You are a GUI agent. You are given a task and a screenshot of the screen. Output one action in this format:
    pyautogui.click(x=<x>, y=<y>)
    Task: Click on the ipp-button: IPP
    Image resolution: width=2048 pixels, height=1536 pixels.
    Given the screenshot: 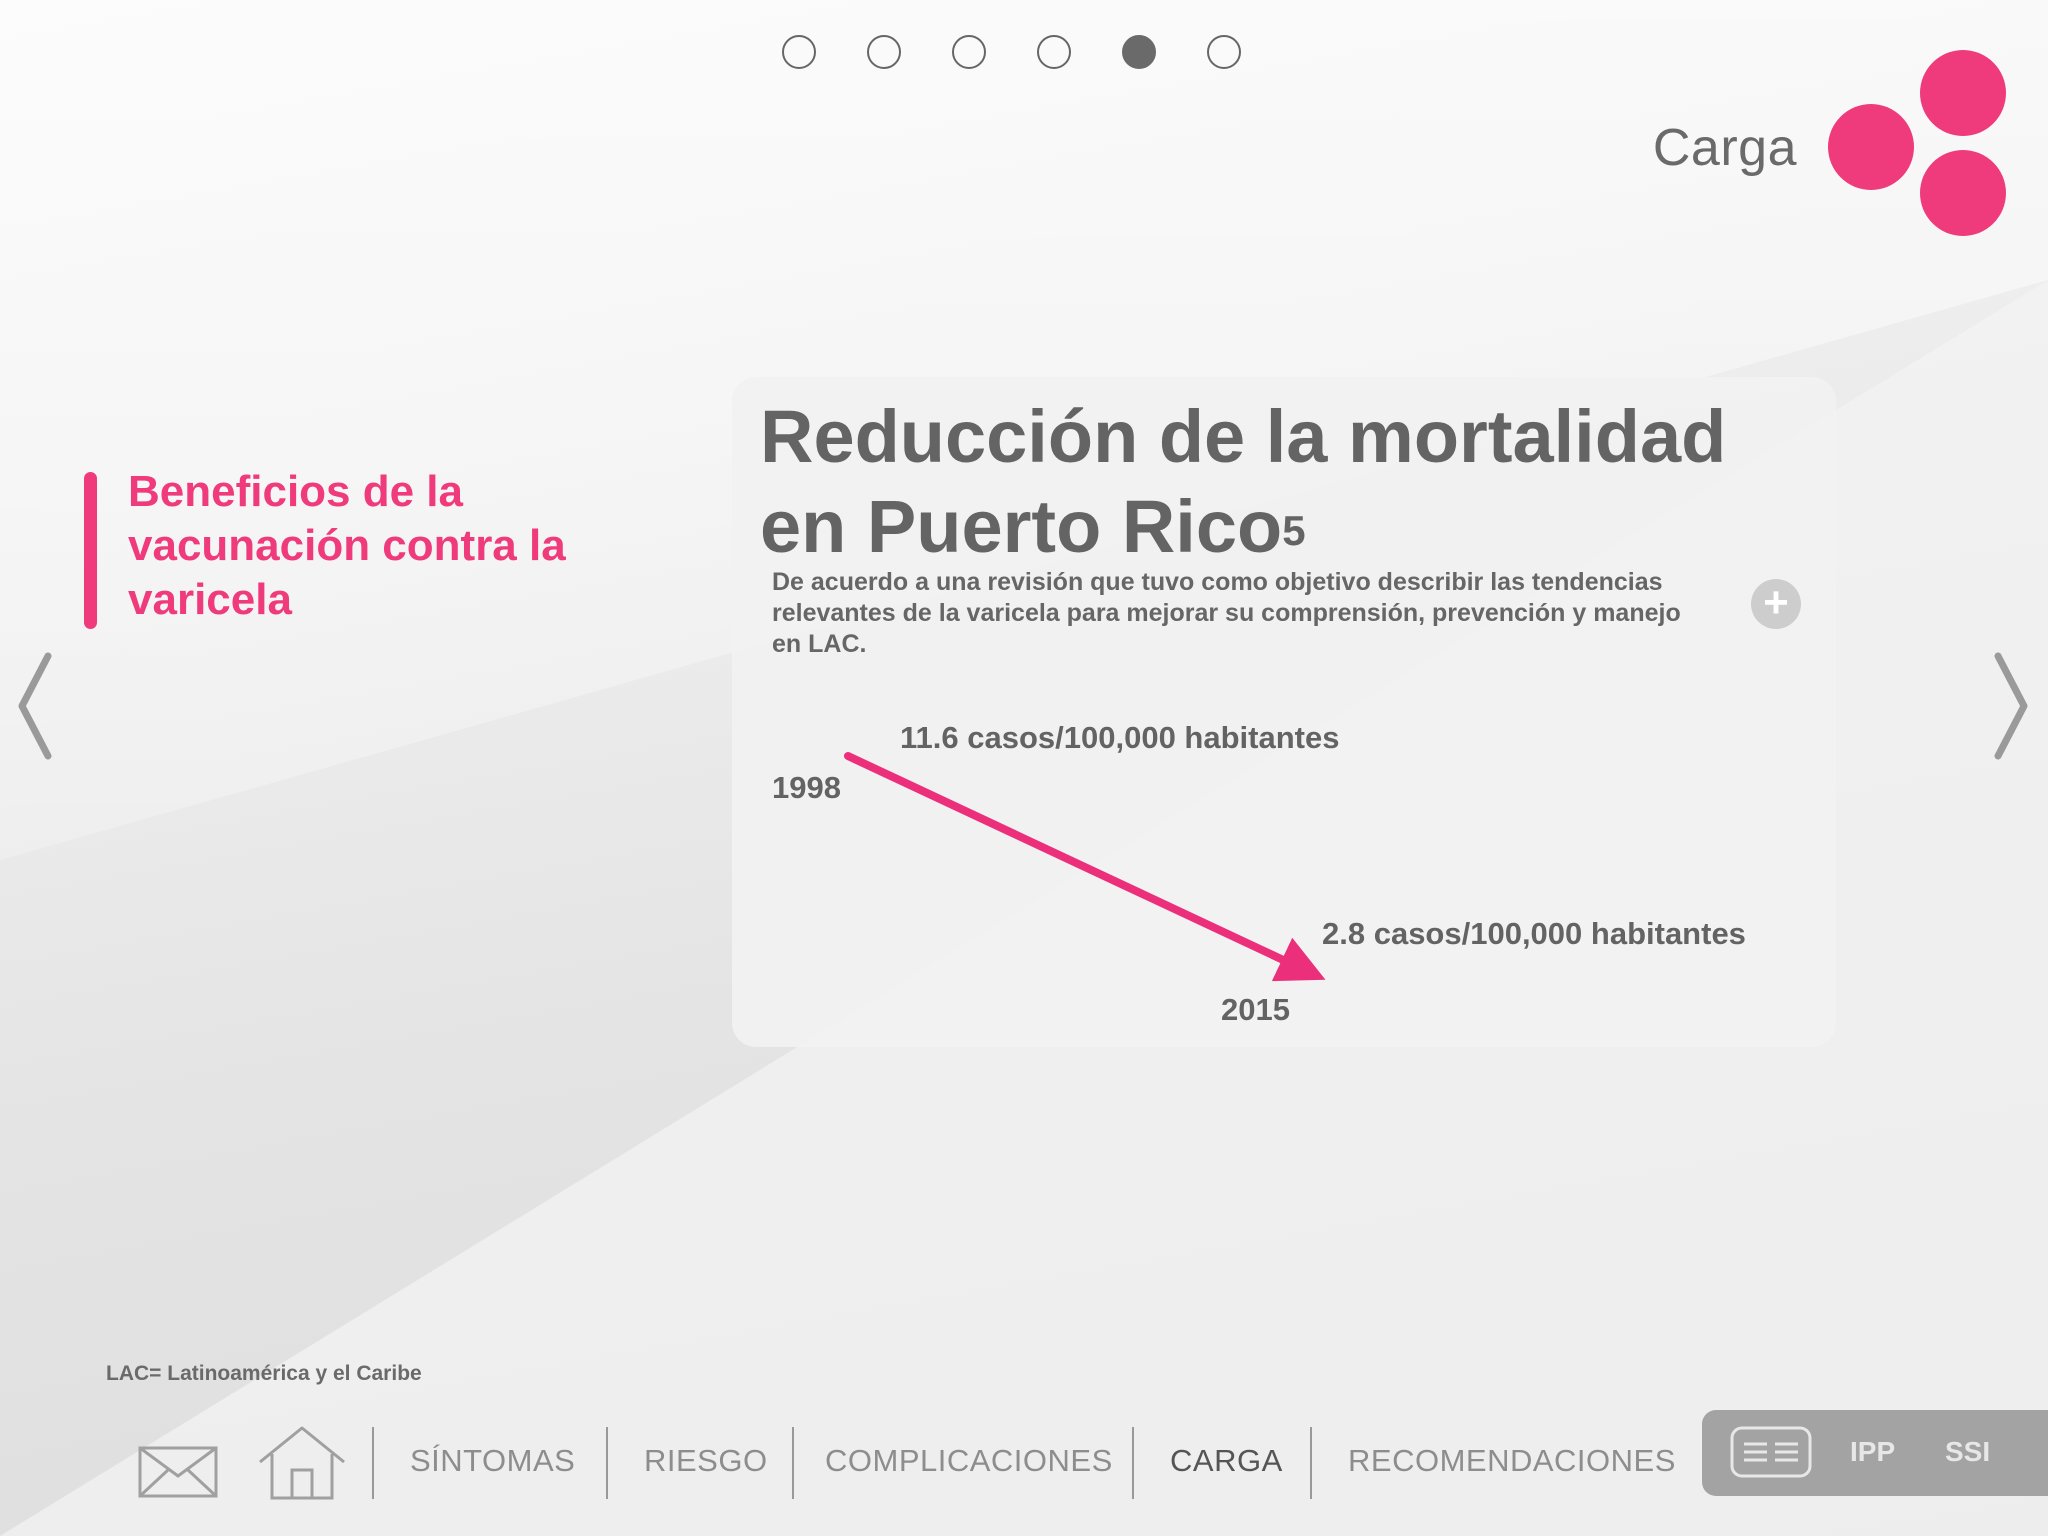 What is the action you would take?
    pyautogui.click(x=1872, y=1452)
    